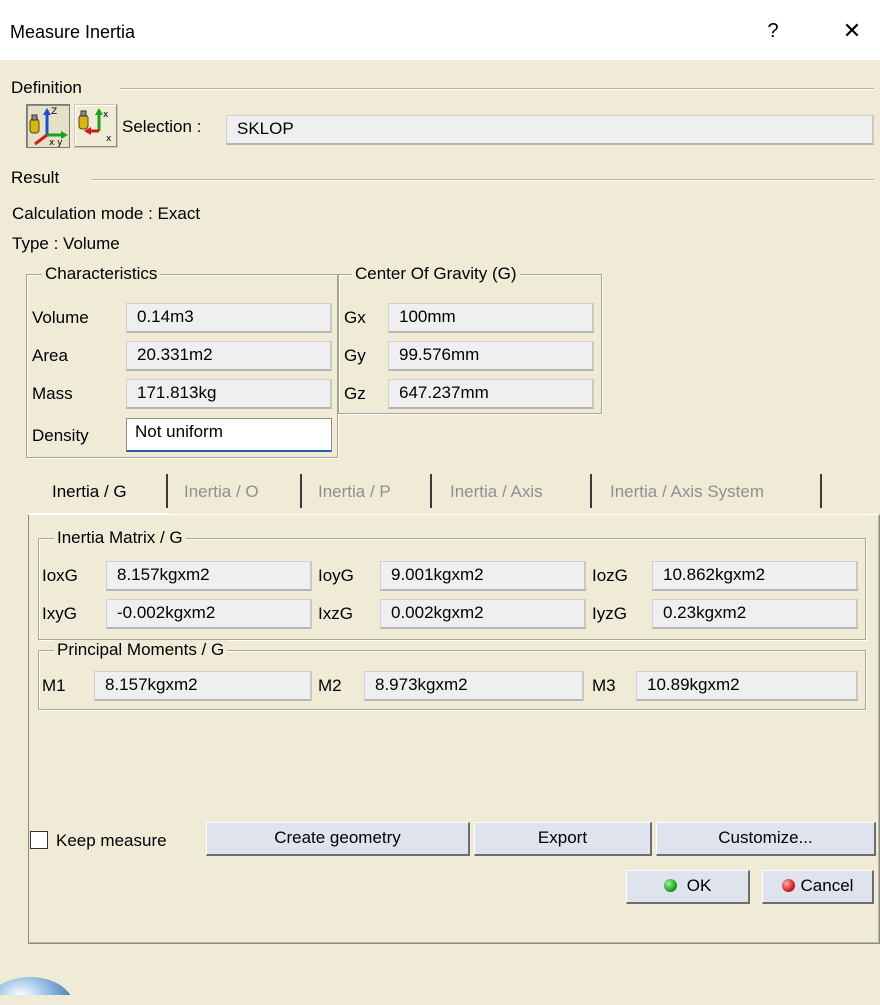 Image resolution: width=880 pixels, height=1005 pixels. What do you see at coordinates (229, 356) in the screenshot?
I see `area-field: 20.331m2` at bounding box center [229, 356].